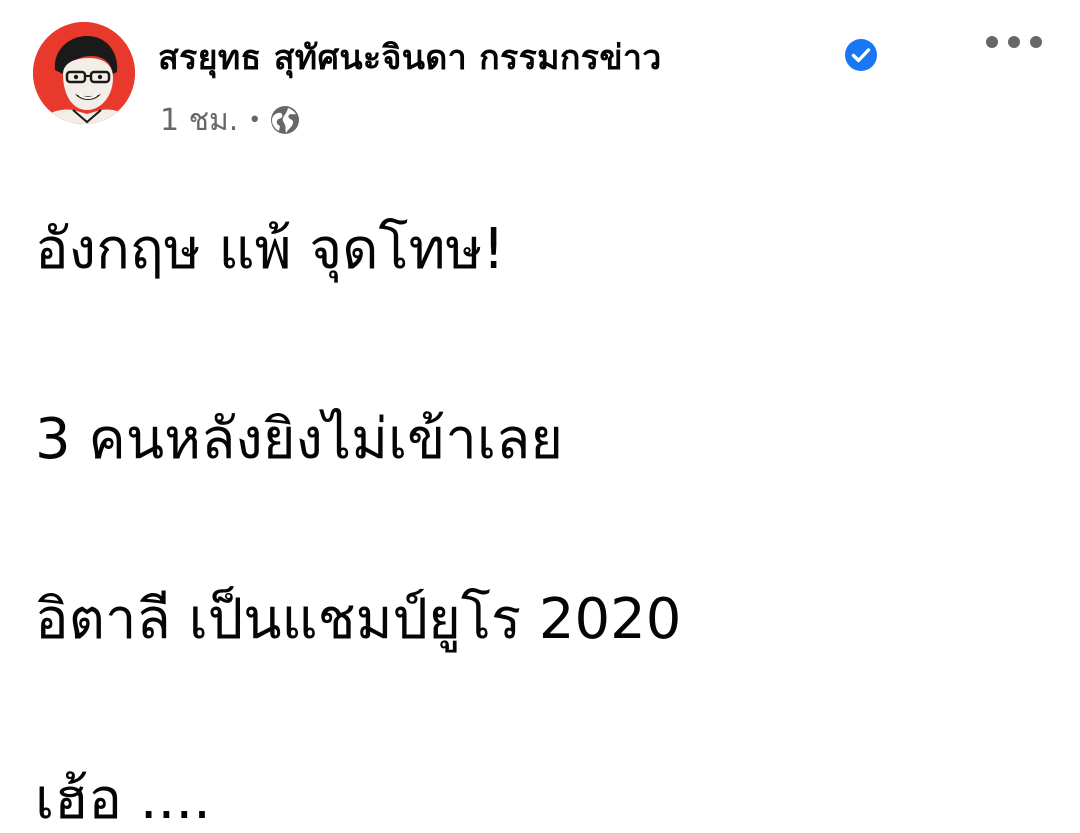 The height and width of the screenshot is (833, 1080). What do you see at coordinates (270, 249) in the screenshot?
I see `post-text-line: อังกฤษ แพ้ จุดโทษ!` at bounding box center [270, 249].